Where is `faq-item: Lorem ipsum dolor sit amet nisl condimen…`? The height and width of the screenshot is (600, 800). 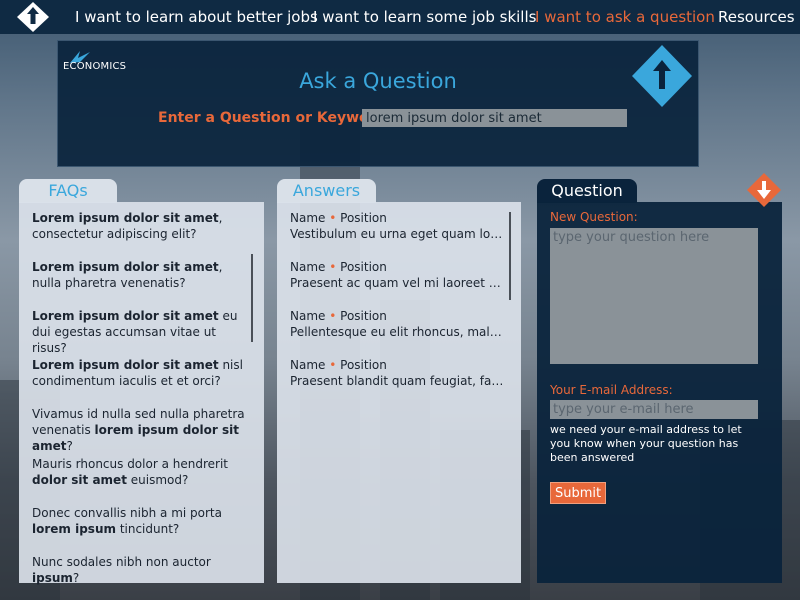 faq-item: Lorem ipsum dolor sit amet nisl condimen… is located at coordinates (139, 373).